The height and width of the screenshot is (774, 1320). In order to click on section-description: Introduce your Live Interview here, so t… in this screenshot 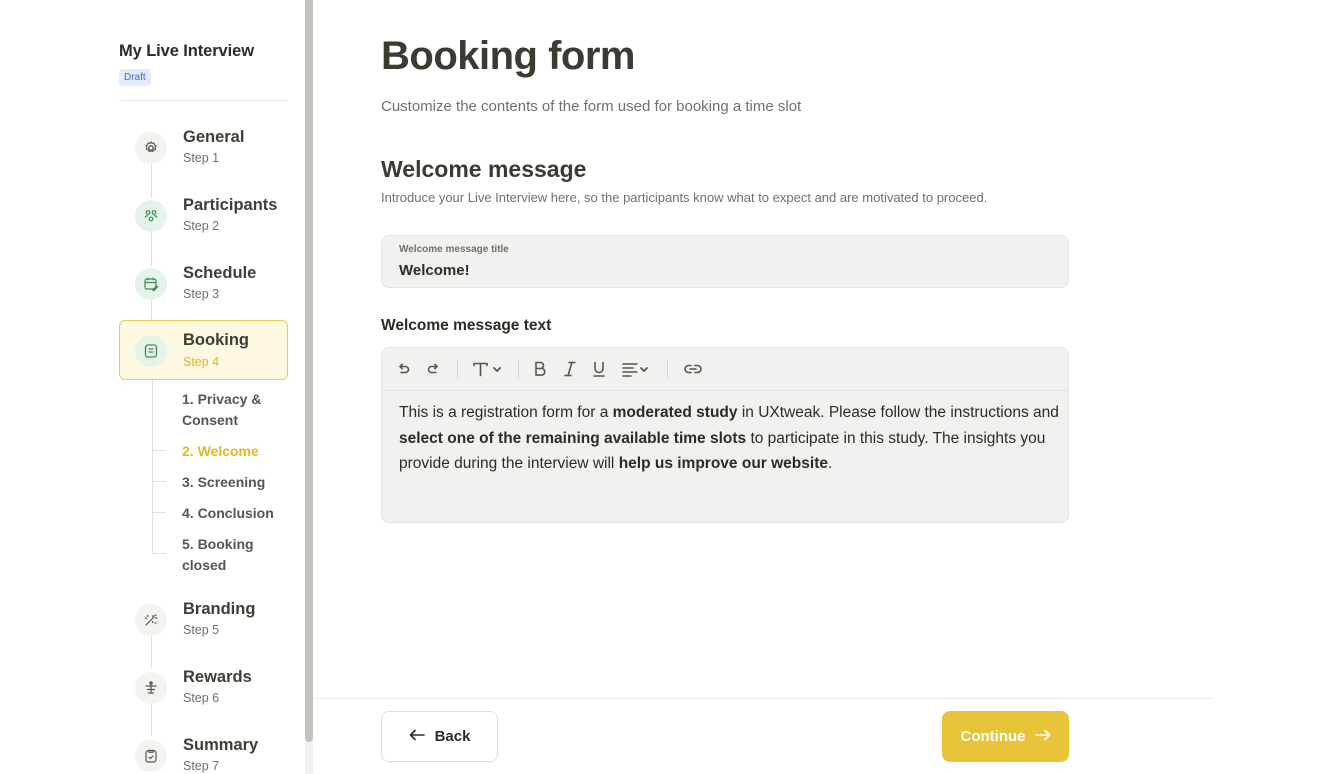, I will do `click(684, 197)`.